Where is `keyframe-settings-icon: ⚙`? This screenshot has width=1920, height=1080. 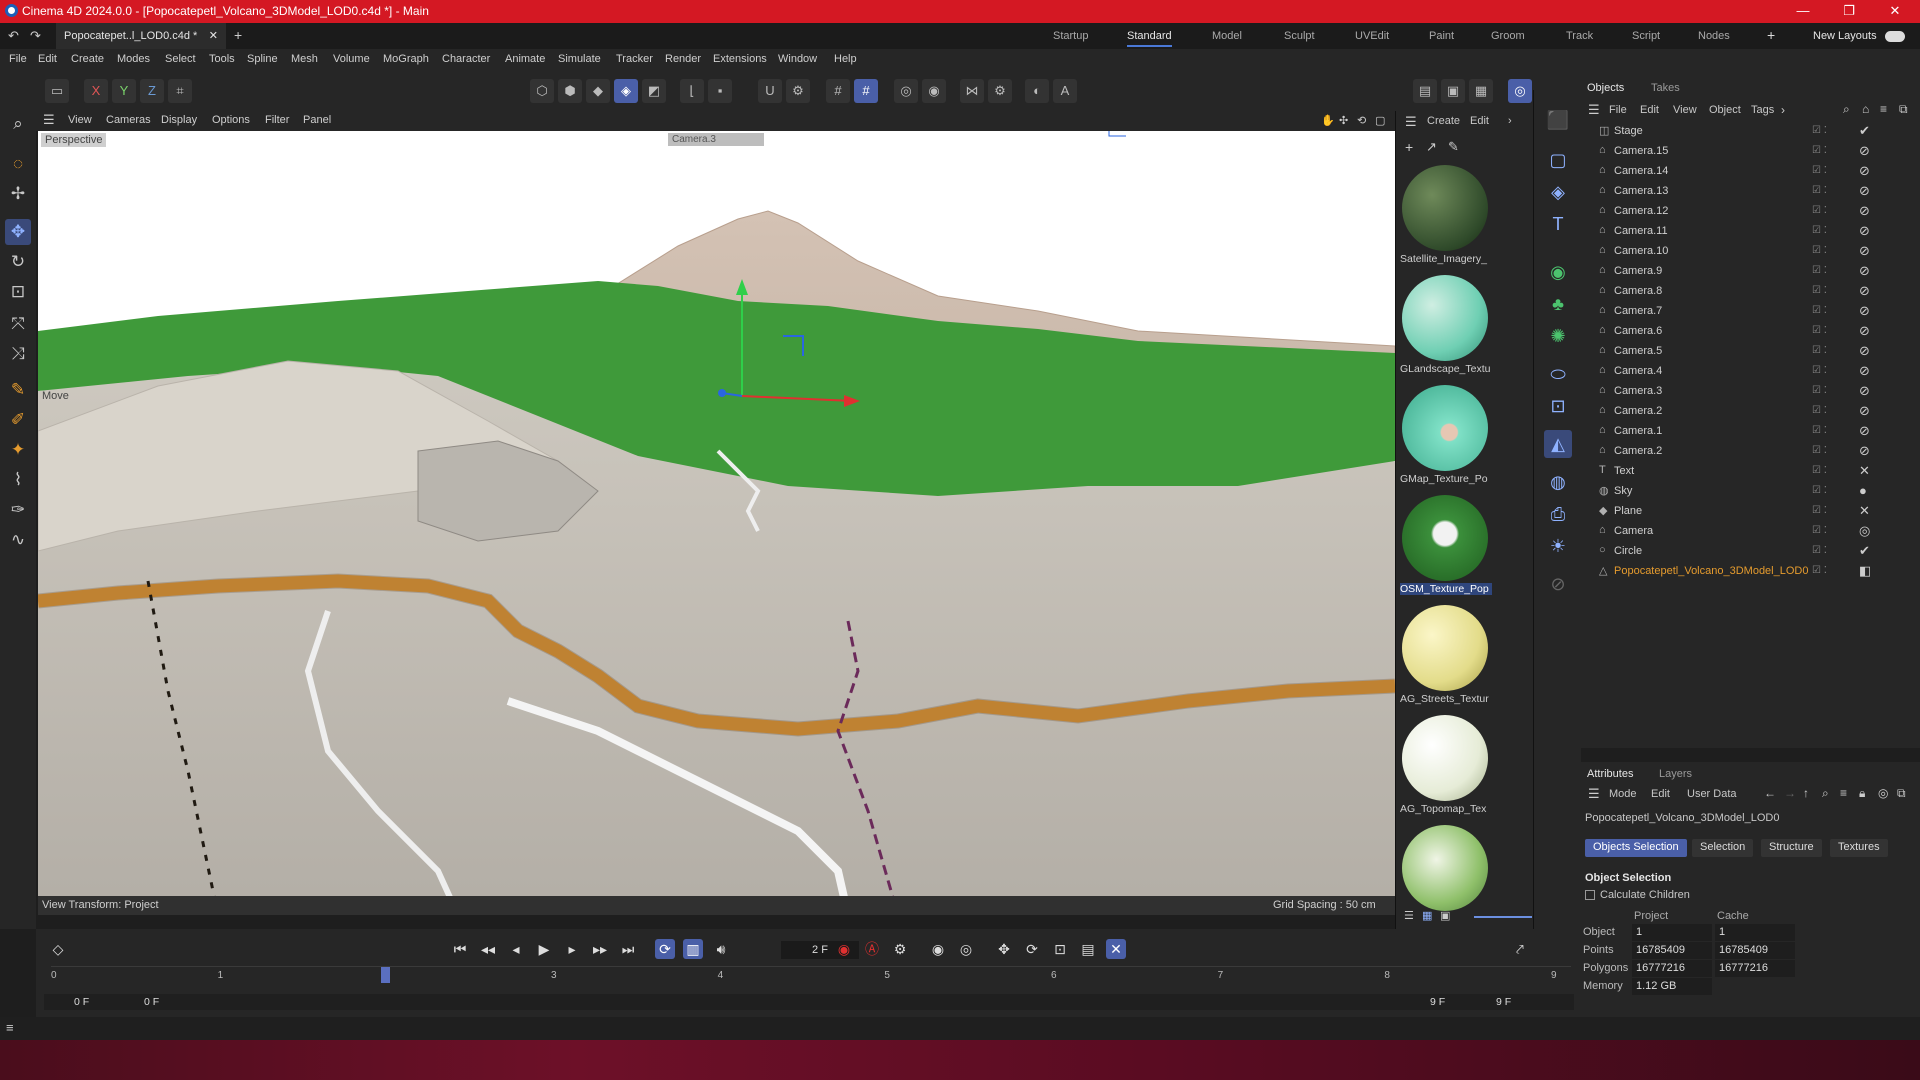
keyframe-settings-icon: ⚙ is located at coordinates (900, 949).